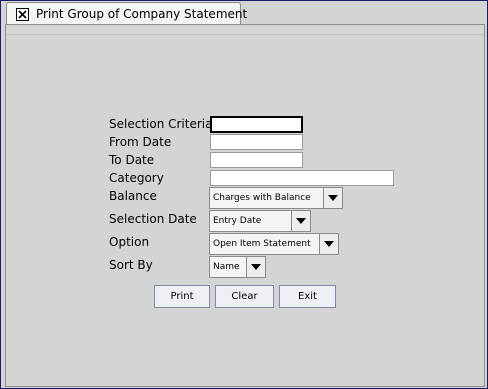 The height and width of the screenshot is (389, 488). I want to click on selection-date-dropdown: Entry Date, so click(260, 221).